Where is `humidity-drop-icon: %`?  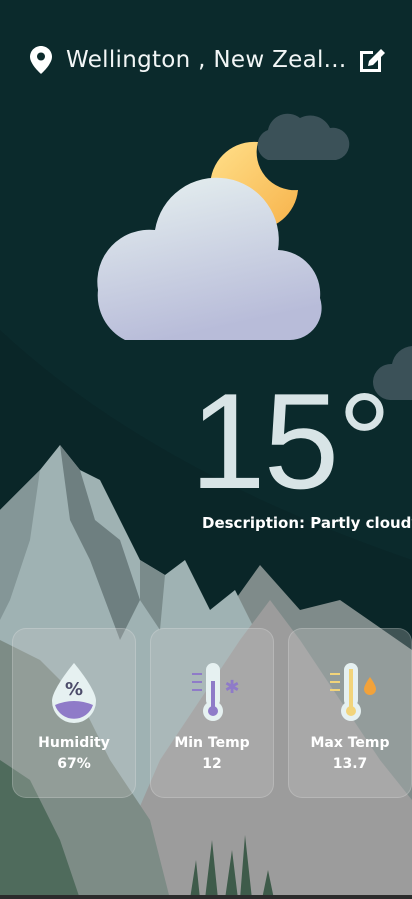 humidity-drop-icon: % is located at coordinates (74, 693).